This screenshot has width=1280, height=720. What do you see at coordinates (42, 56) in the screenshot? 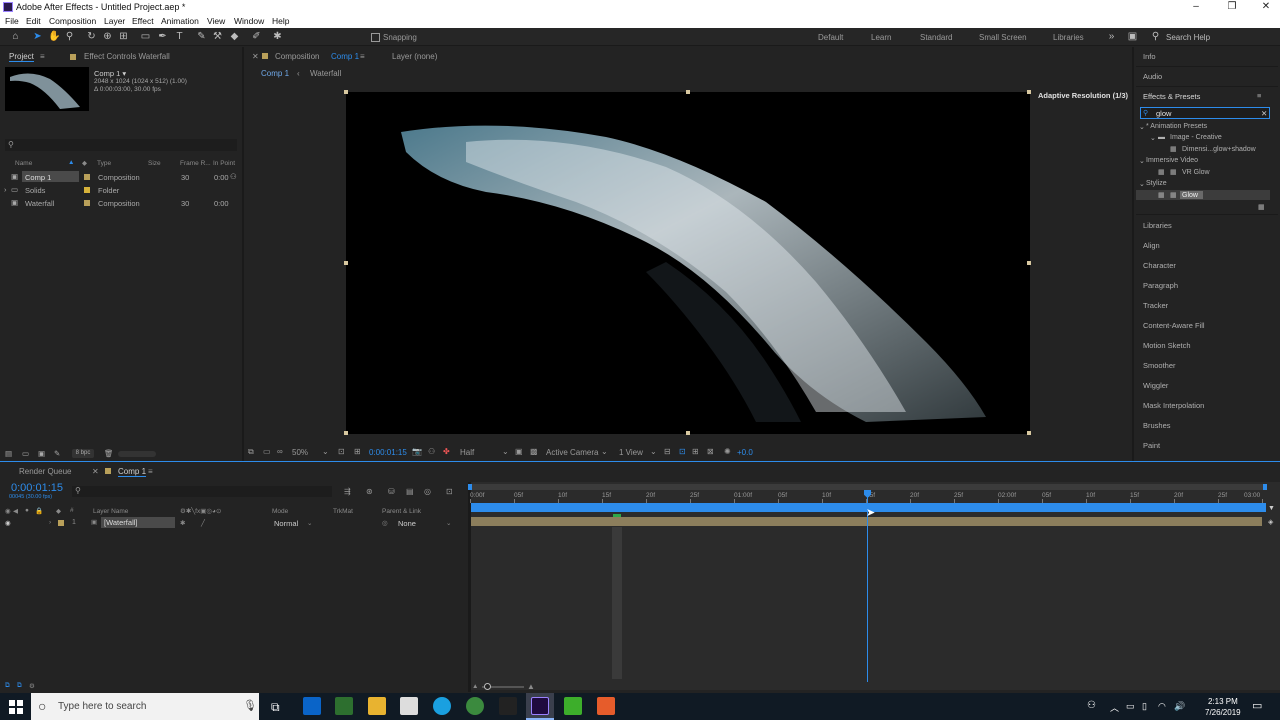
I see `project-menu-icon: ≡` at bounding box center [42, 56].